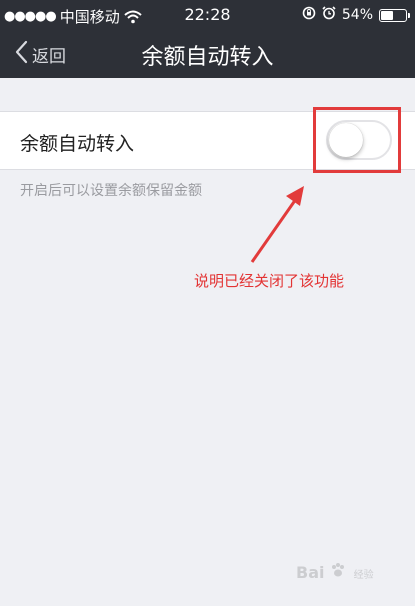  I want to click on watermark: Bai 经验, so click(335, 572).